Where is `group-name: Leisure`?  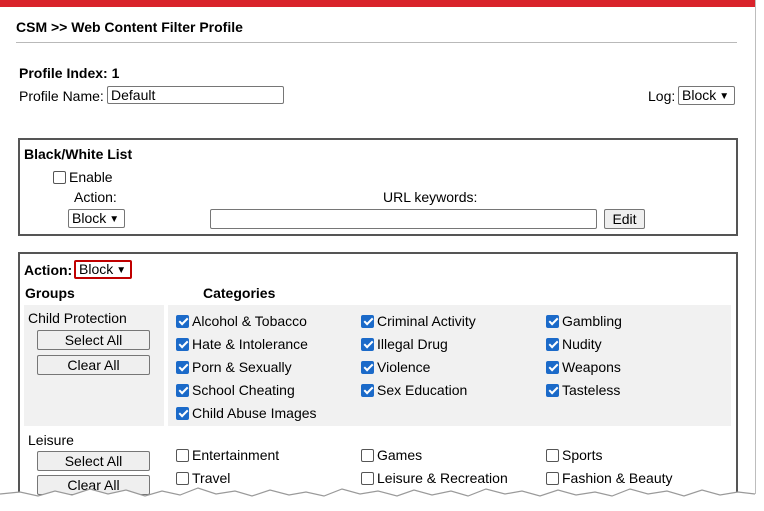
group-name: Leisure is located at coordinates (51, 440).